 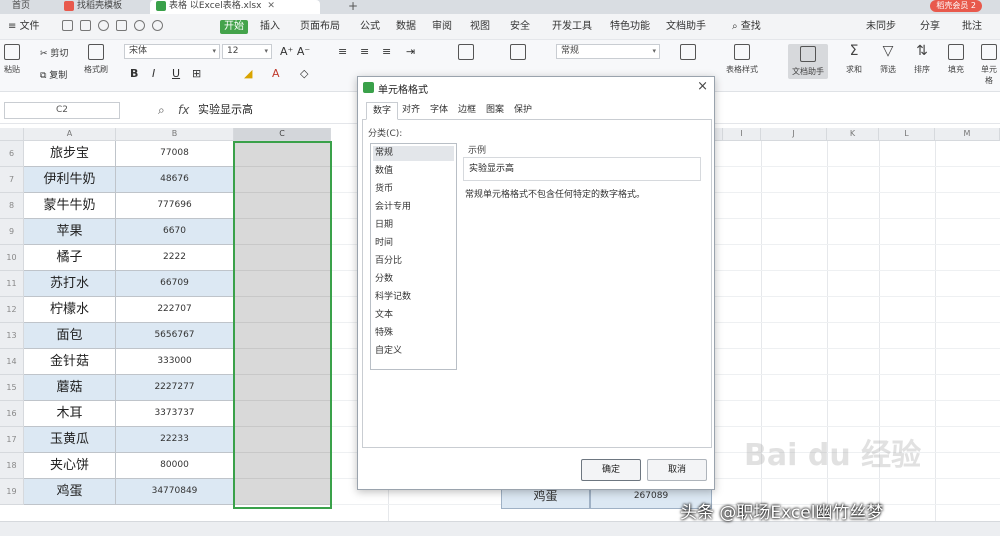 I want to click on sort-button: ⇅ 排序, so click(x=922, y=59).